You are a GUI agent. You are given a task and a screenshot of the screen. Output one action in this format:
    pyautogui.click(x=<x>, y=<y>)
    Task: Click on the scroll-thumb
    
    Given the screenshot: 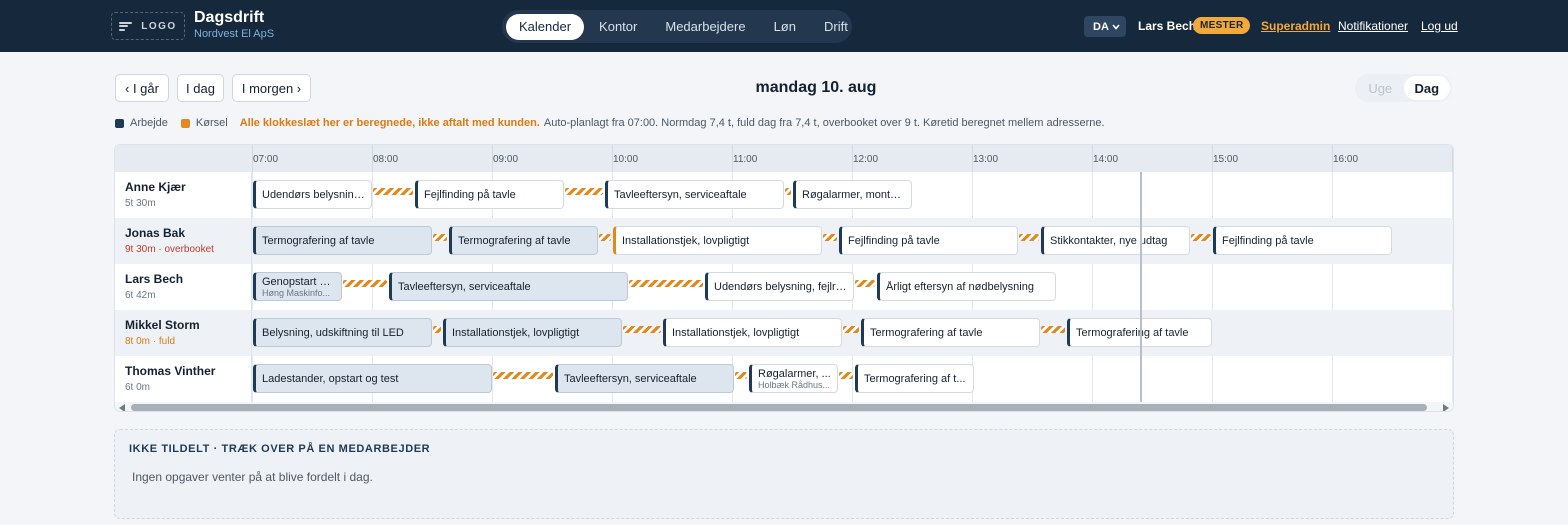 What is the action you would take?
    pyautogui.click(x=779, y=407)
    